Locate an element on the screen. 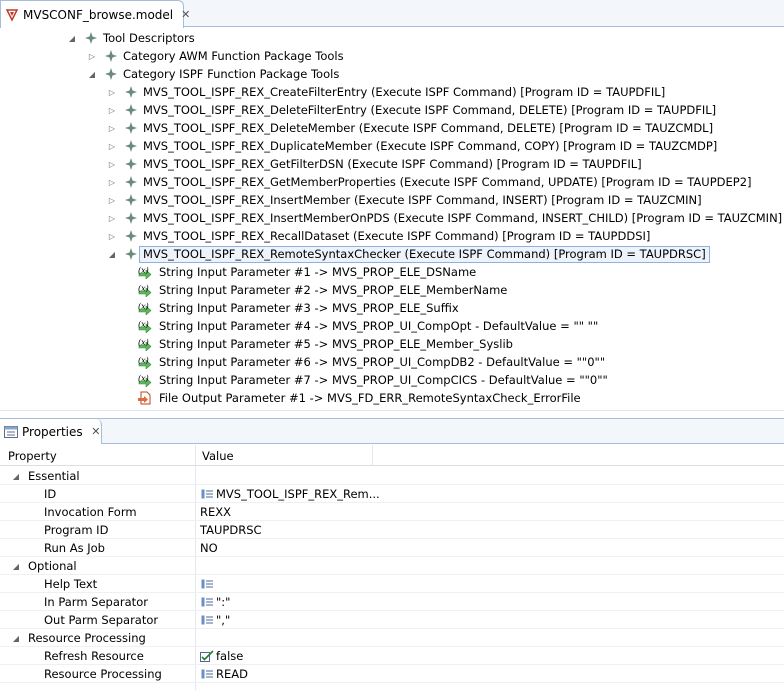 The height and width of the screenshot is (690, 784). property-value-cell is located at coordinates (208, 584).